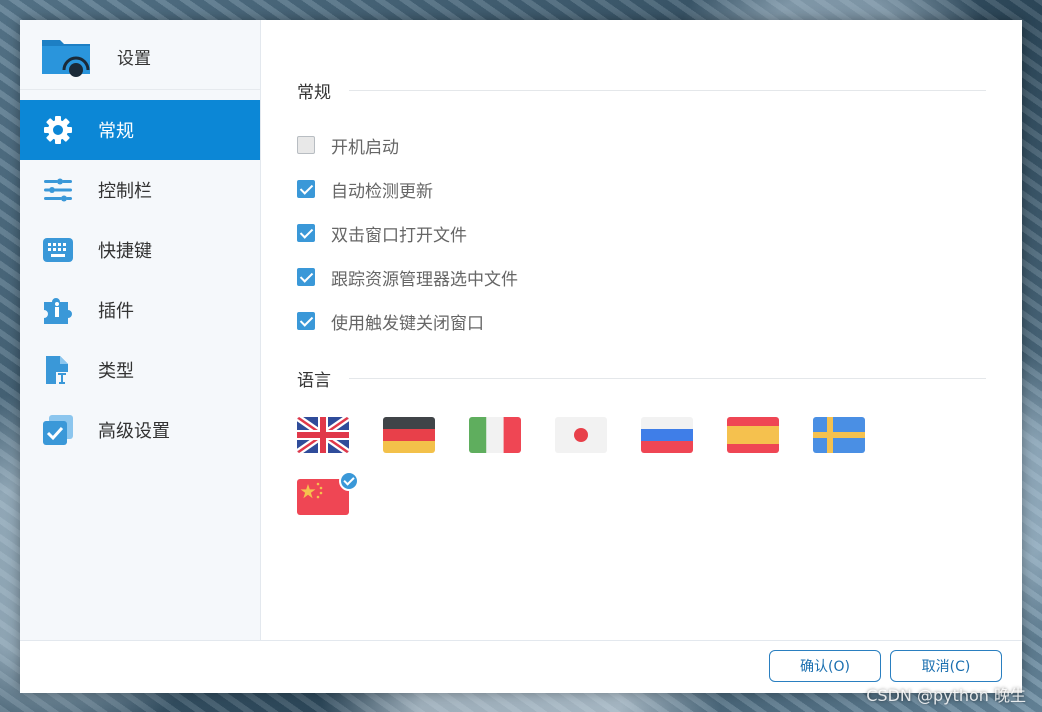  I want to click on watermark: CSDN @python 晚生, so click(946, 695).